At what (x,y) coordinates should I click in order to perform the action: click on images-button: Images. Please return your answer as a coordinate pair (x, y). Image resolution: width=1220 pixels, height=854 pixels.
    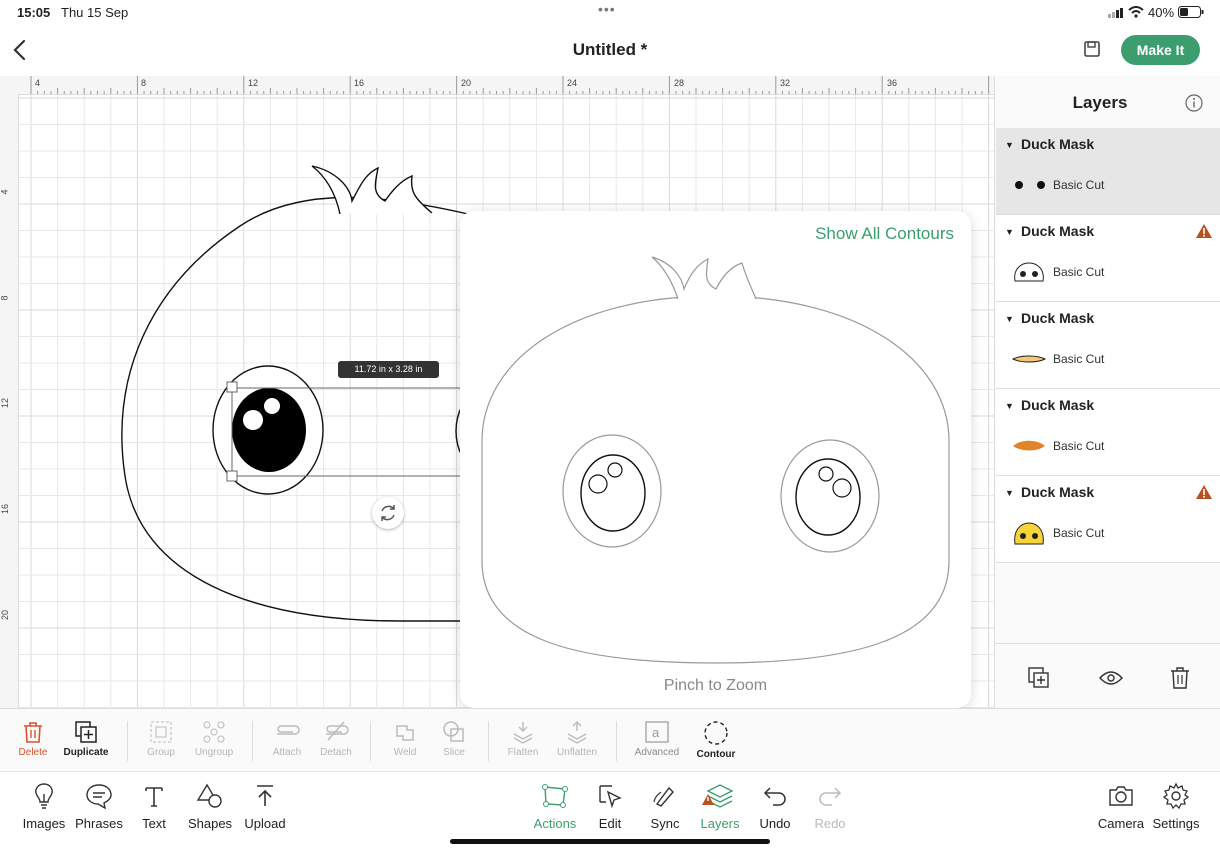
    Looking at the image, I should click on (44, 806).